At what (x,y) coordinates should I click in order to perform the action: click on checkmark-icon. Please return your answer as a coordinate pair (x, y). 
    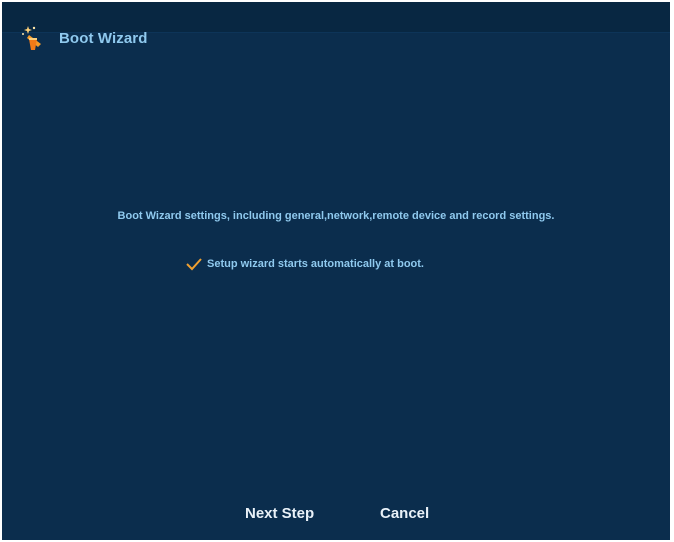
    Looking at the image, I should click on (194, 264).